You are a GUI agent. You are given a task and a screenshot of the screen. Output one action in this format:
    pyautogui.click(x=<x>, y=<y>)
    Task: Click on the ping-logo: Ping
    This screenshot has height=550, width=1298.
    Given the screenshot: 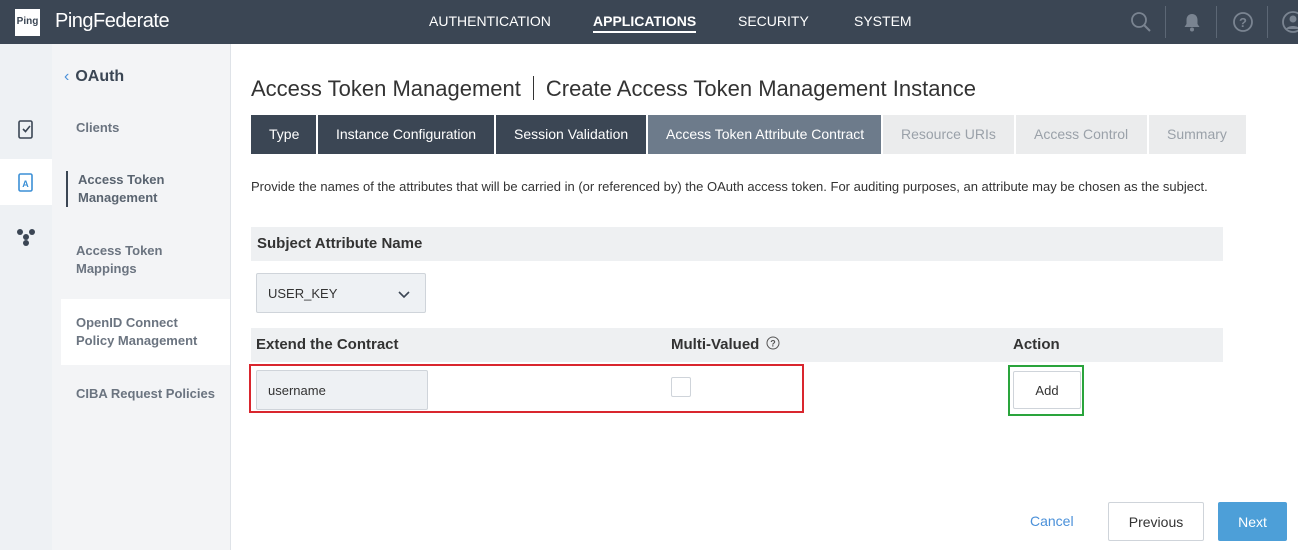 What is the action you would take?
    pyautogui.click(x=27, y=22)
    